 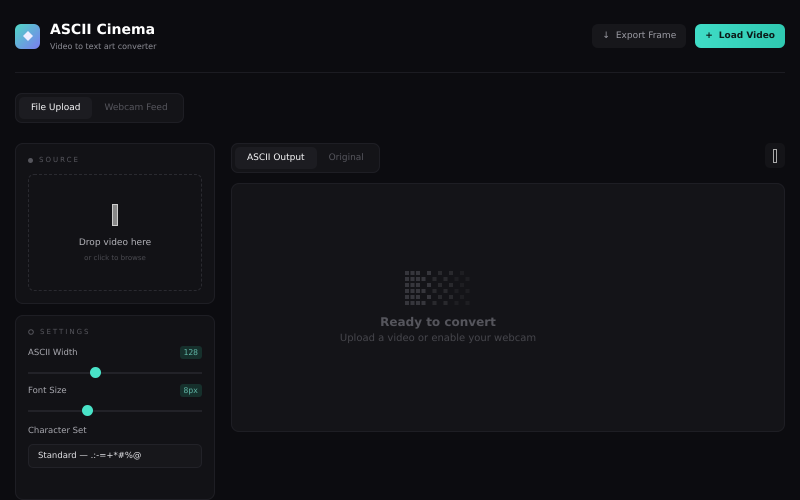 I want to click on export-button: ↓ Export Frame, so click(x=639, y=36).